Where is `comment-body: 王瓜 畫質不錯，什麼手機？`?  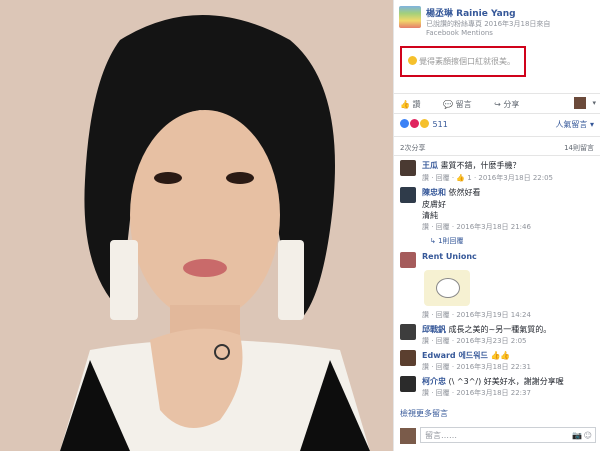 comment-body: 王瓜 畫質不錯，什麼手機？ is located at coordinates (471, 165).